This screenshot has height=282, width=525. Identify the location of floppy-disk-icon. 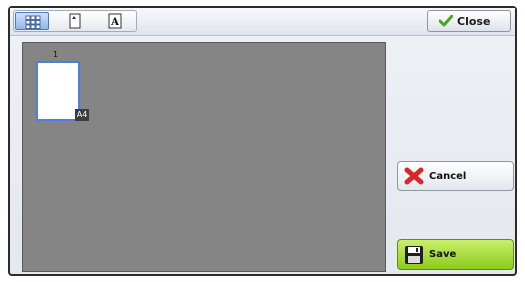
(414, 256).